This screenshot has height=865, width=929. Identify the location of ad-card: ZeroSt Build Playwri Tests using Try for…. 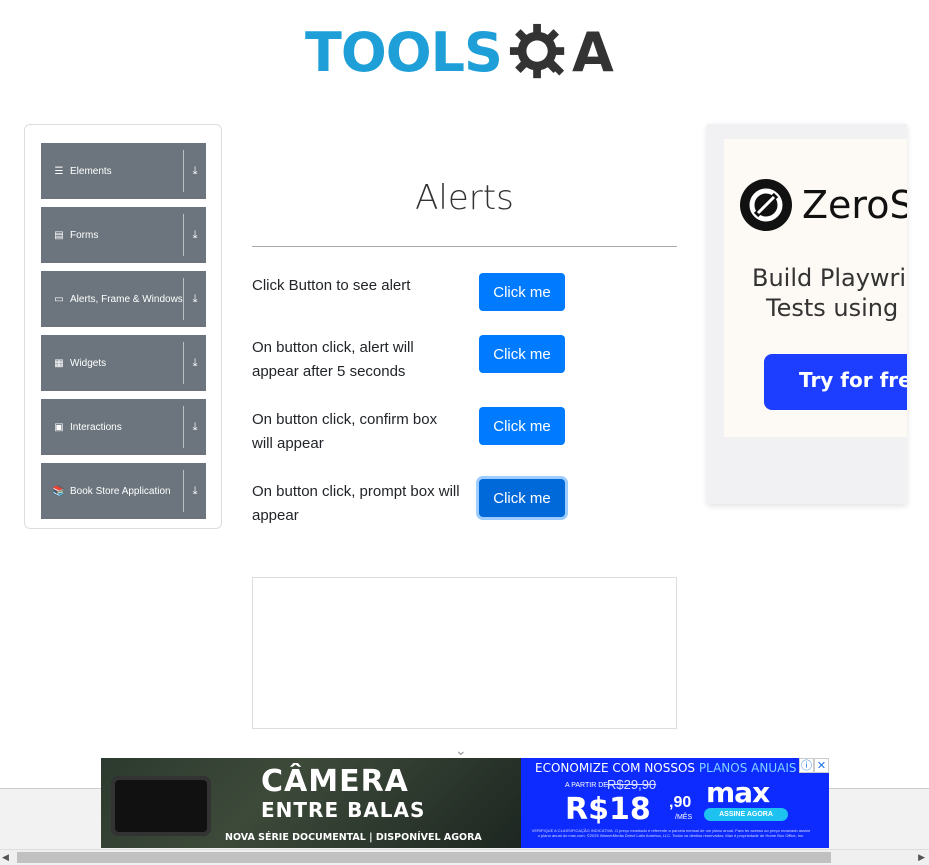
(815, 288).